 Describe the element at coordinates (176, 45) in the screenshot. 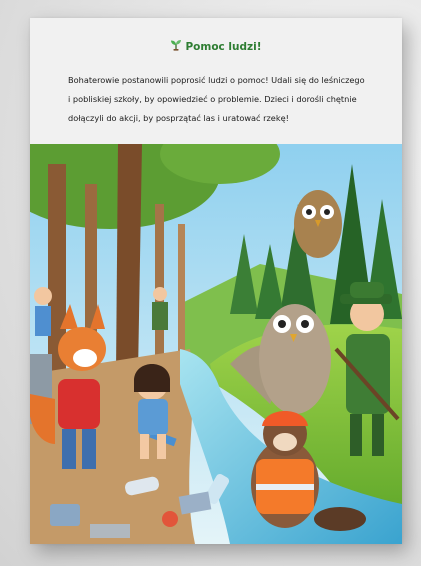

I see `seedling-icon` at that location.